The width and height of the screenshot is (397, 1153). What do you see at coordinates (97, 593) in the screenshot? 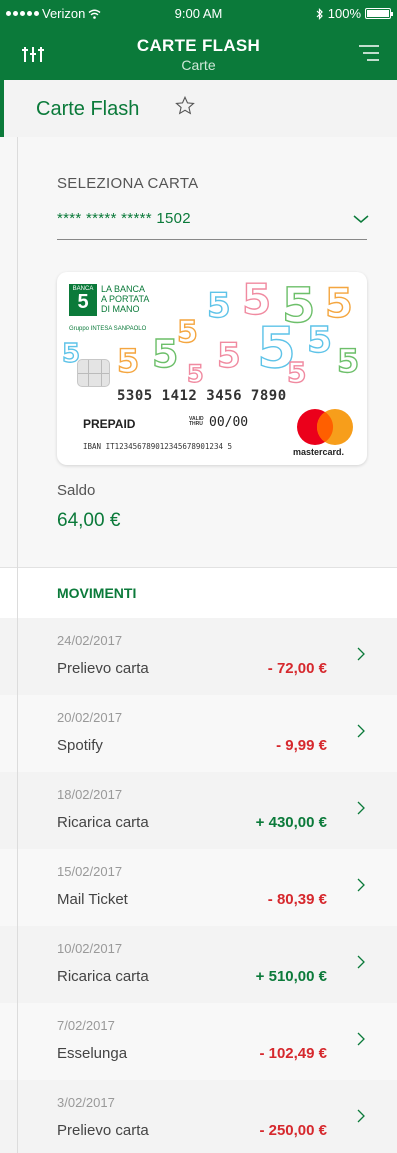
I see `movements-title: MOVIMENTI` at bounding box center [97, 593].